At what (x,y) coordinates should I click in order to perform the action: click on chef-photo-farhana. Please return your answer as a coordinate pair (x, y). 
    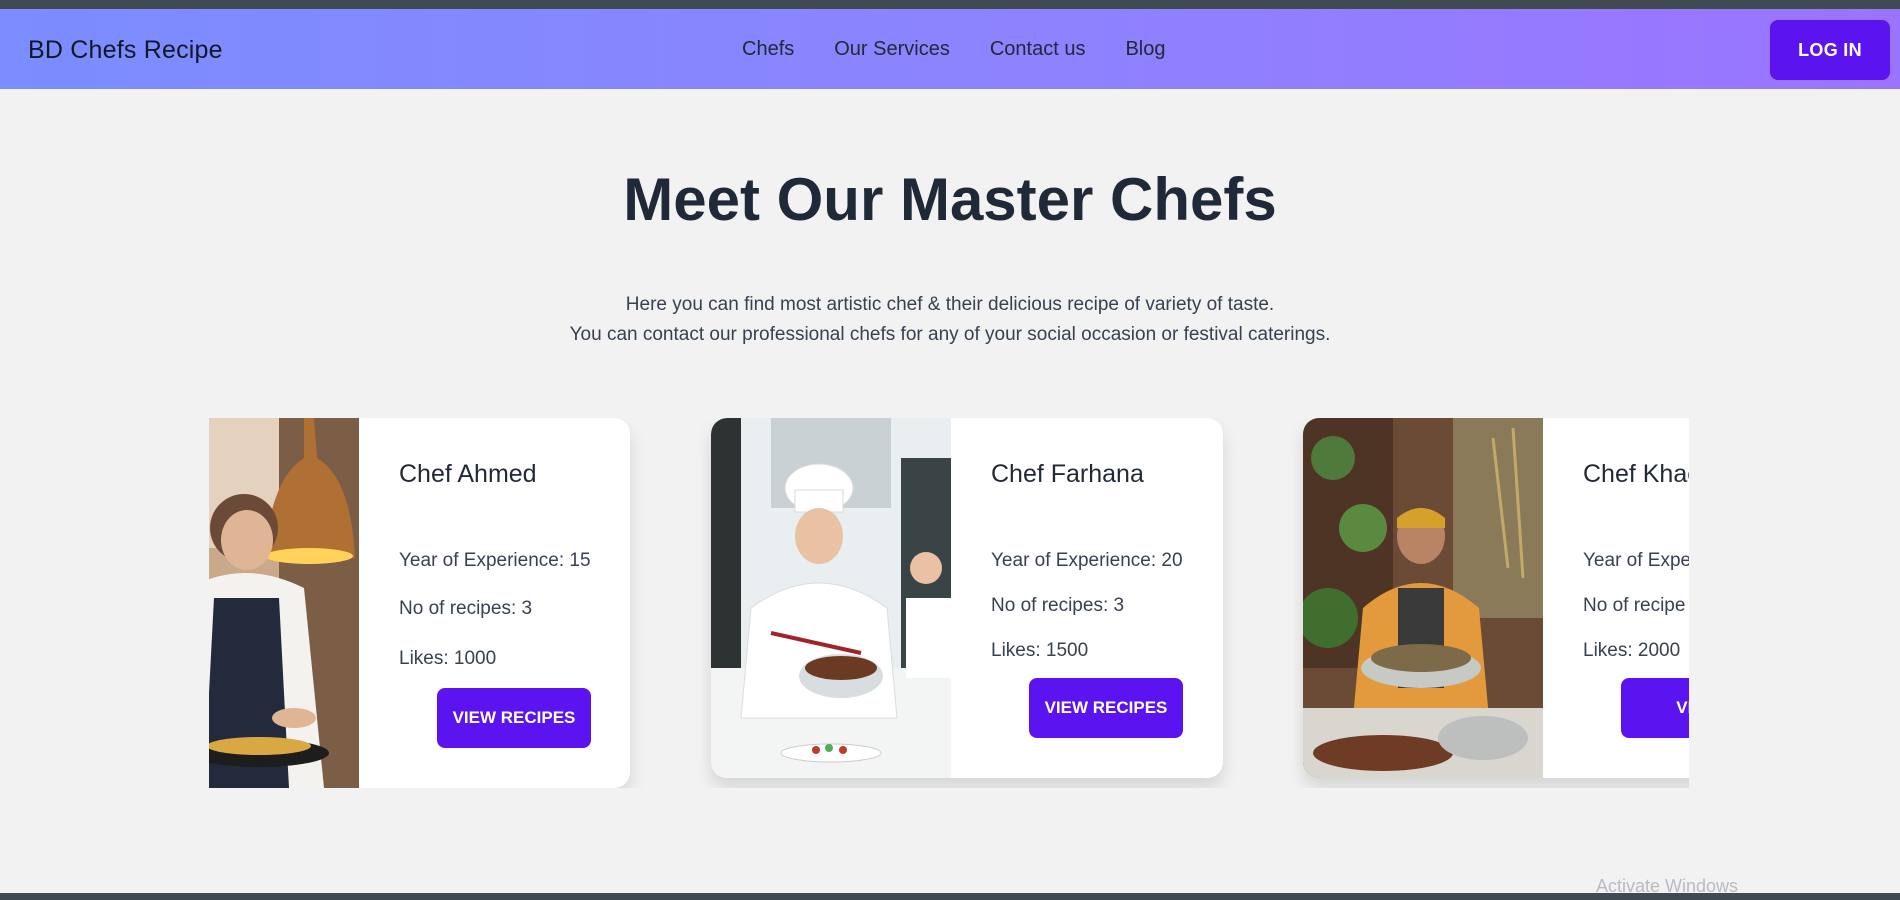
    Looking at the image, I should click on (831, 598).